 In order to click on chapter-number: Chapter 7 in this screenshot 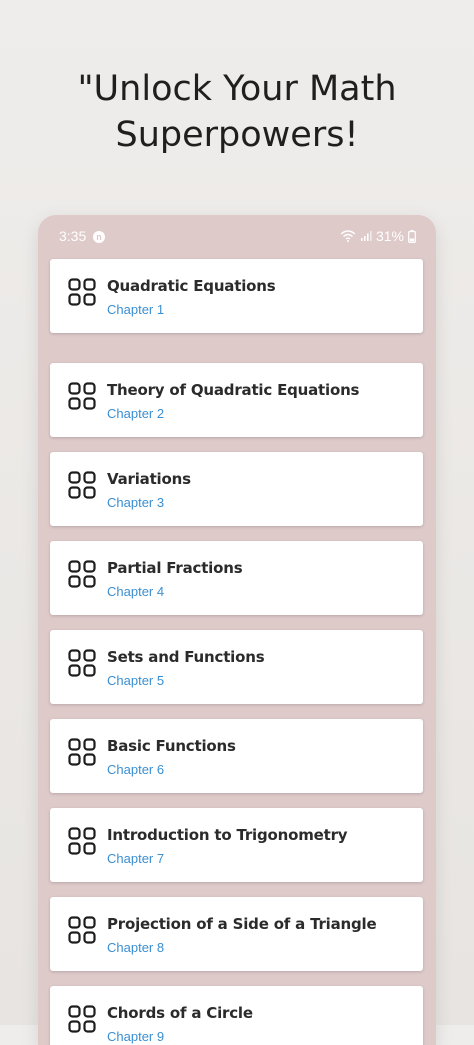, I will do `click(136, 858)`.